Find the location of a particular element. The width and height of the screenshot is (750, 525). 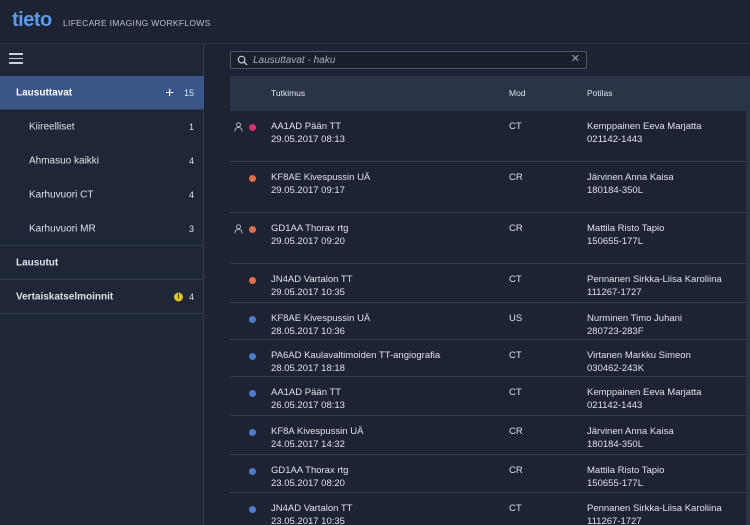

study-name: KF8AE Kivespussin UÄ is located at coordinates (321, 177).